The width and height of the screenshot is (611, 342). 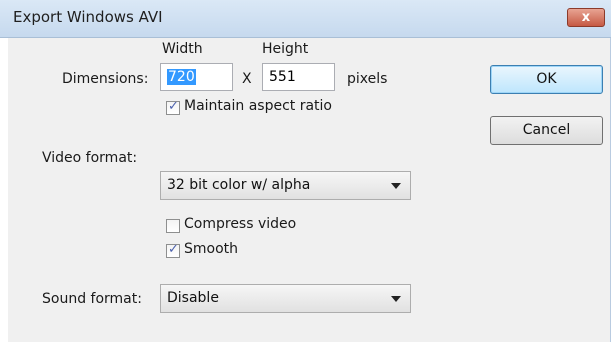 What do you see at coordinates (105, 79) in the screenshot?
I see `dimensions-label: Dimensions:` at bounding box center [105, 79].